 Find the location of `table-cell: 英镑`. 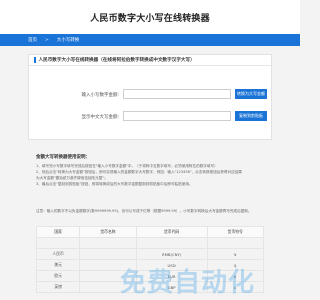

table-cell: 英镑 is located at coordinates (58, 287).